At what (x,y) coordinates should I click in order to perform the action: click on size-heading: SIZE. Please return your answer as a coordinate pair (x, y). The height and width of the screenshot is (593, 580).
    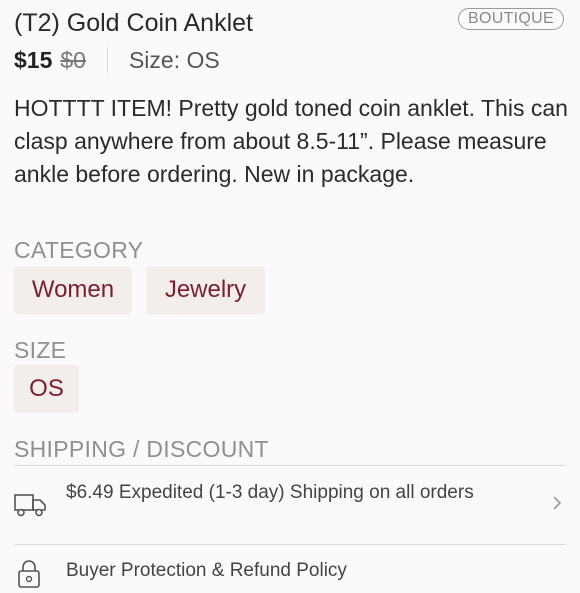
    Looking at the image, I should click on (40, 350).